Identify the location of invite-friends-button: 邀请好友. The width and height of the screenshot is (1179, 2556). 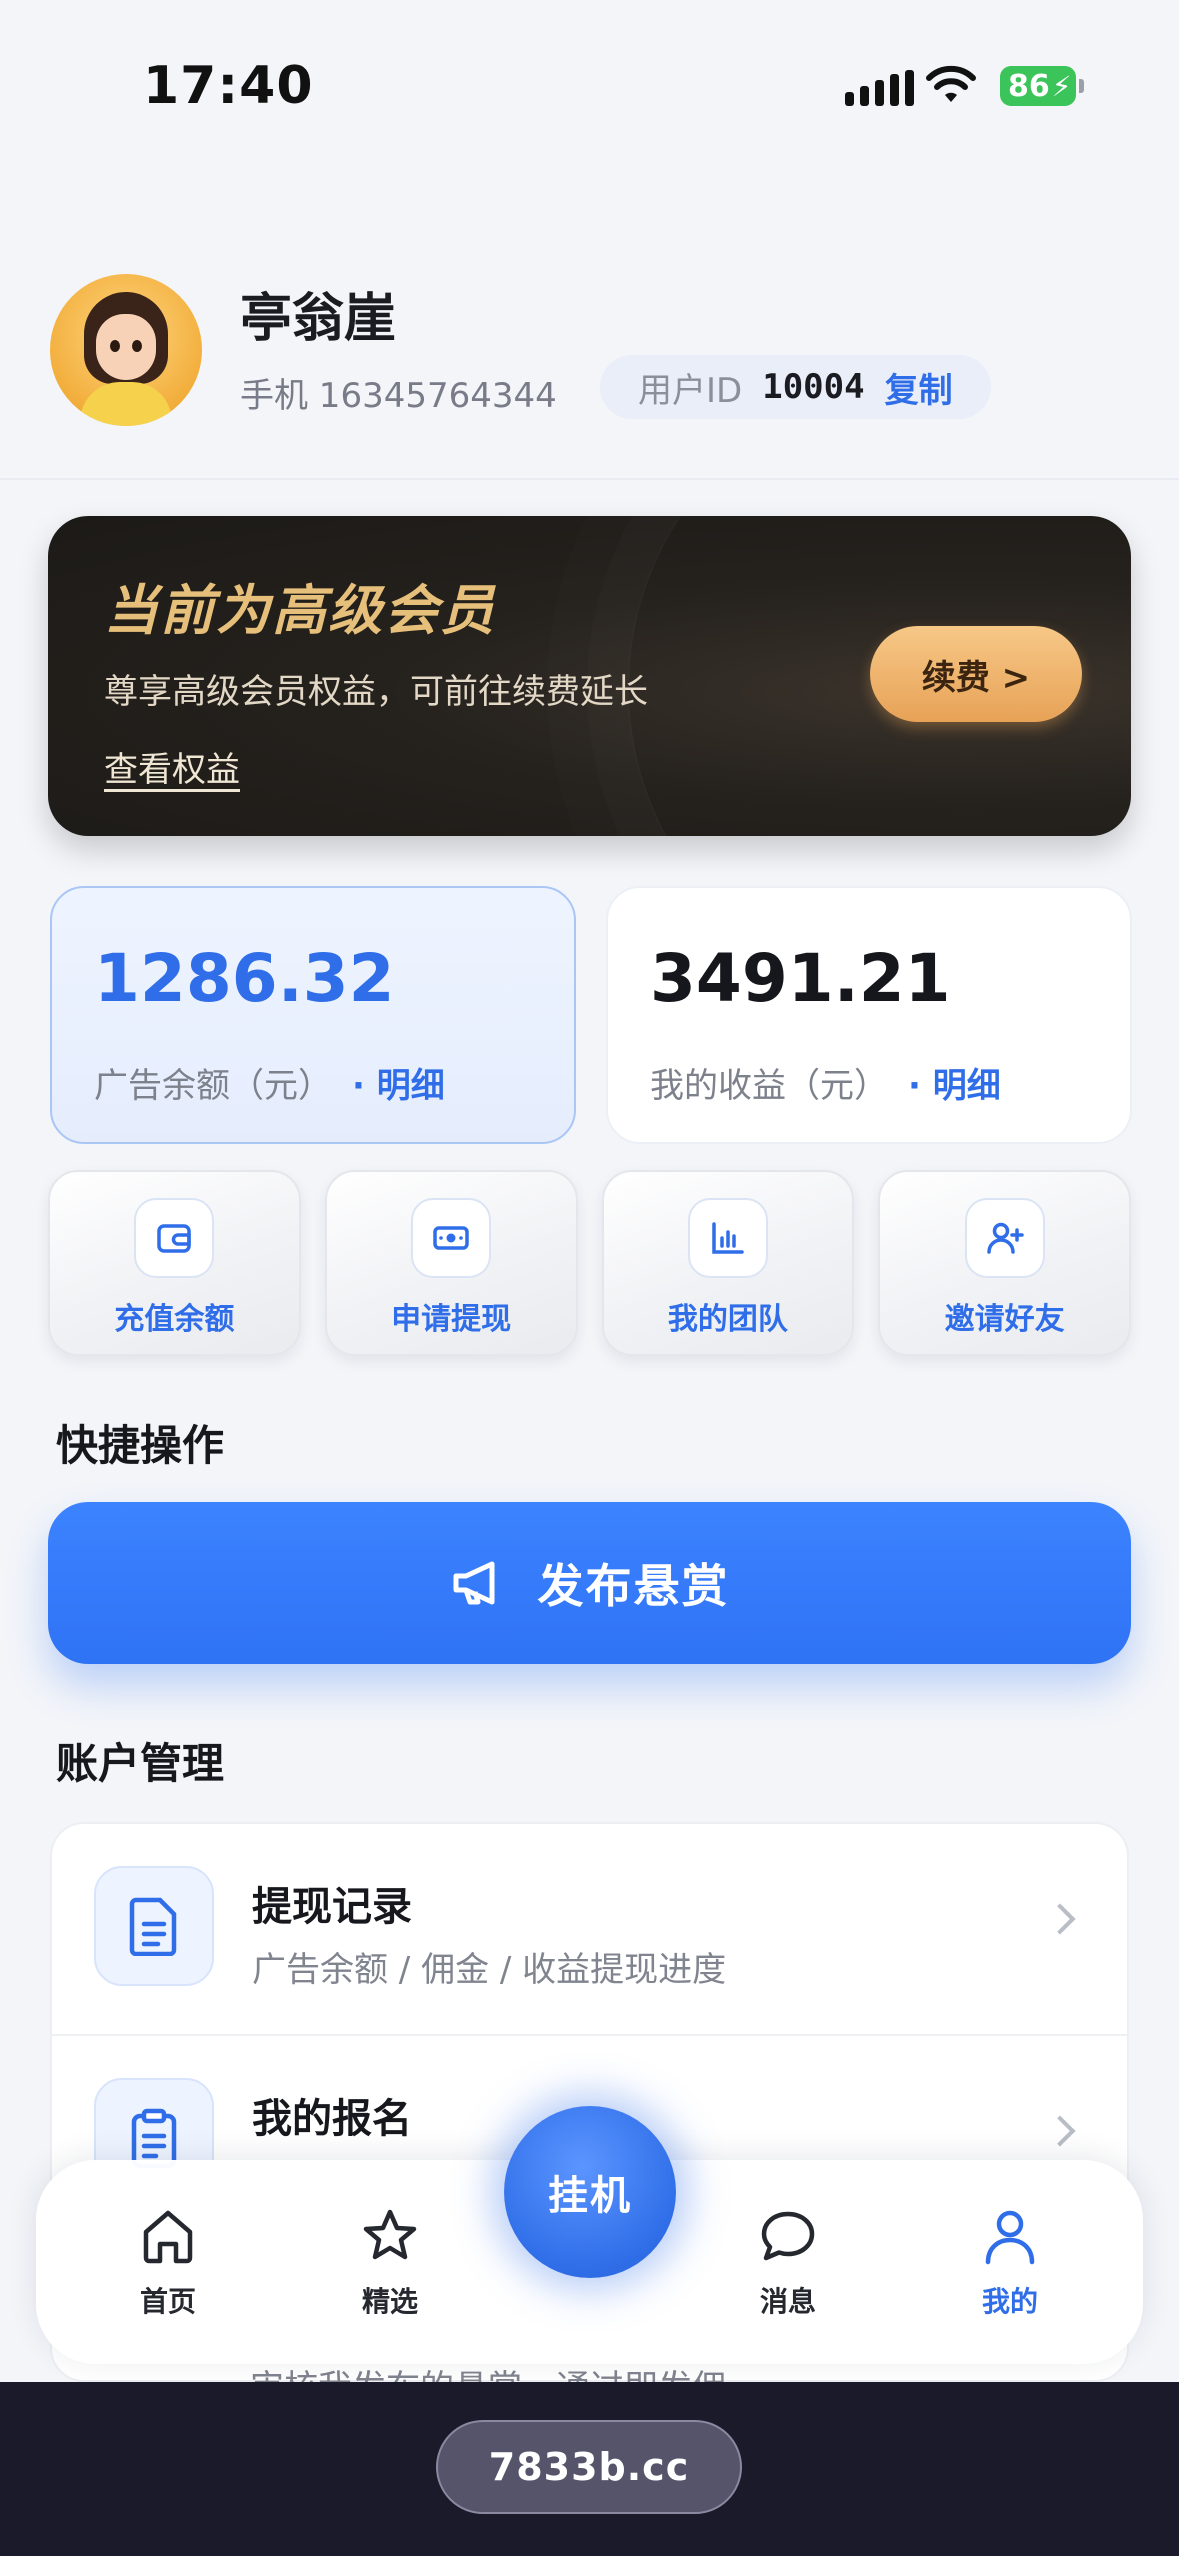
(1004, 1263).